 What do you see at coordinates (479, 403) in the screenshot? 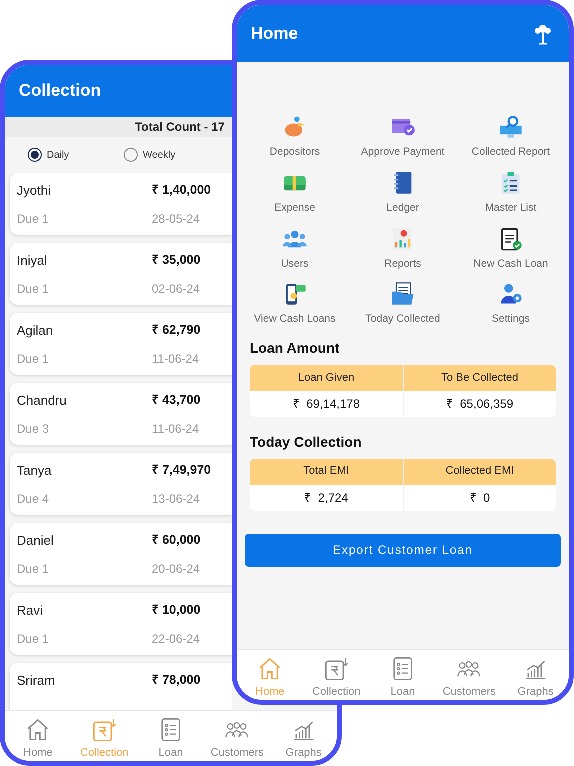
I see `table-cell: ₹ 65,06,359` at bounding box center [479, 403].